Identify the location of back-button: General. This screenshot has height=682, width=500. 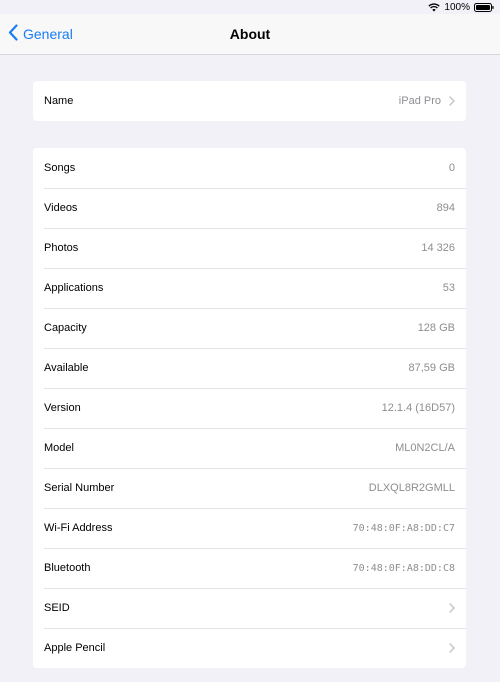
(40, 34).